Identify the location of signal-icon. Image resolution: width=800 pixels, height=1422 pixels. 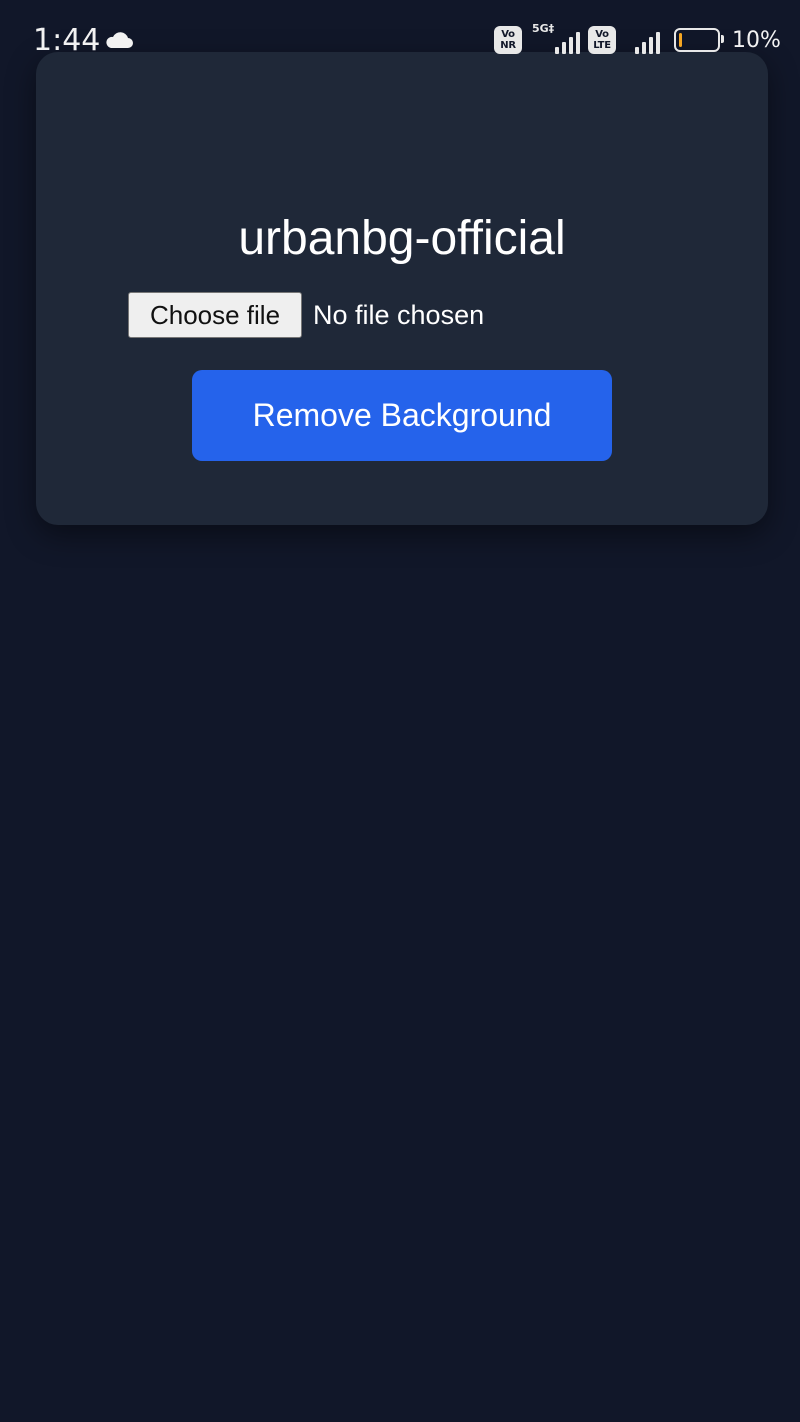
(642, 40).